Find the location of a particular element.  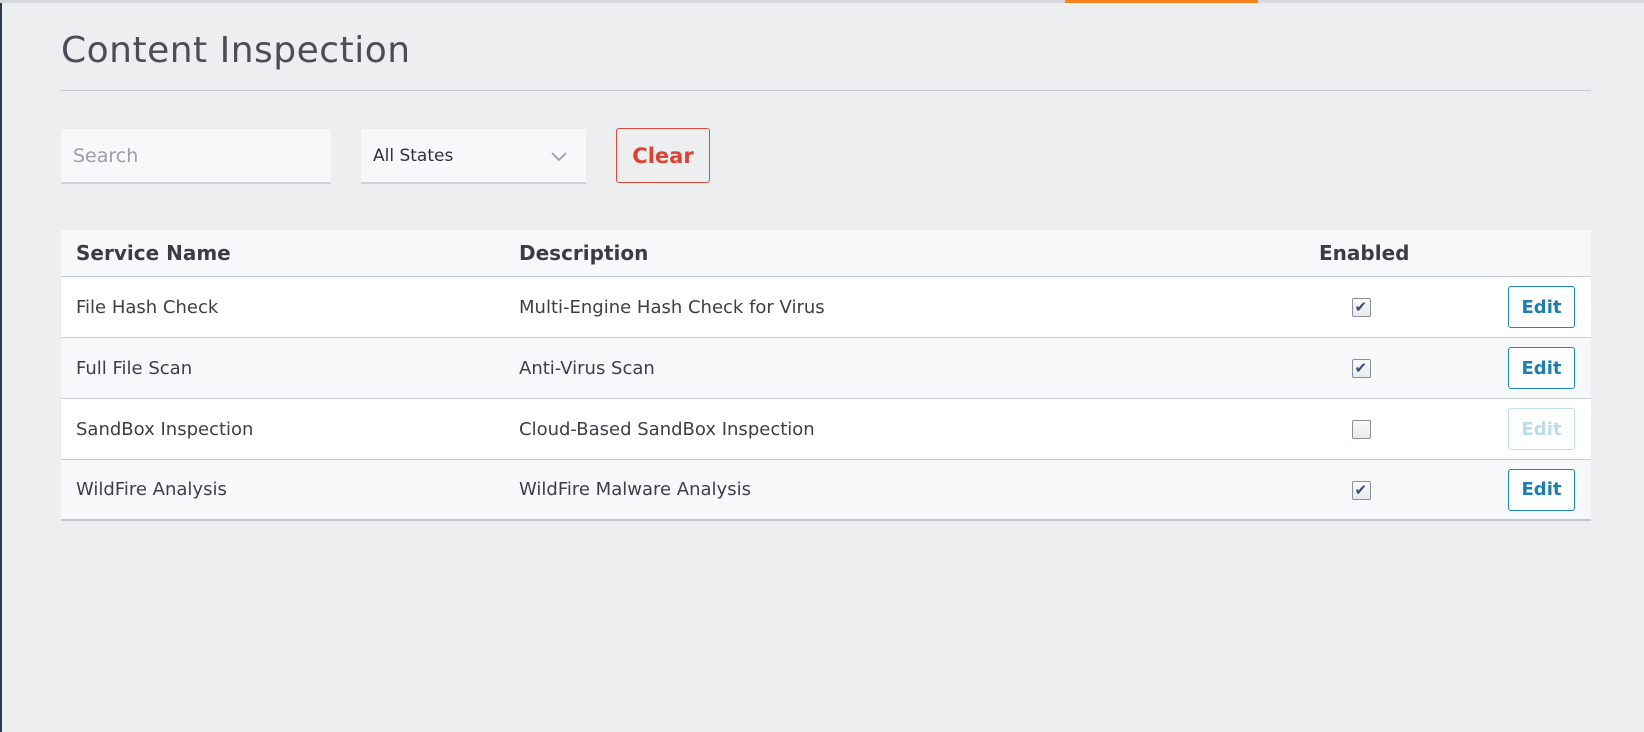

state-filter-value: All States is located at coordinates (413, 155).